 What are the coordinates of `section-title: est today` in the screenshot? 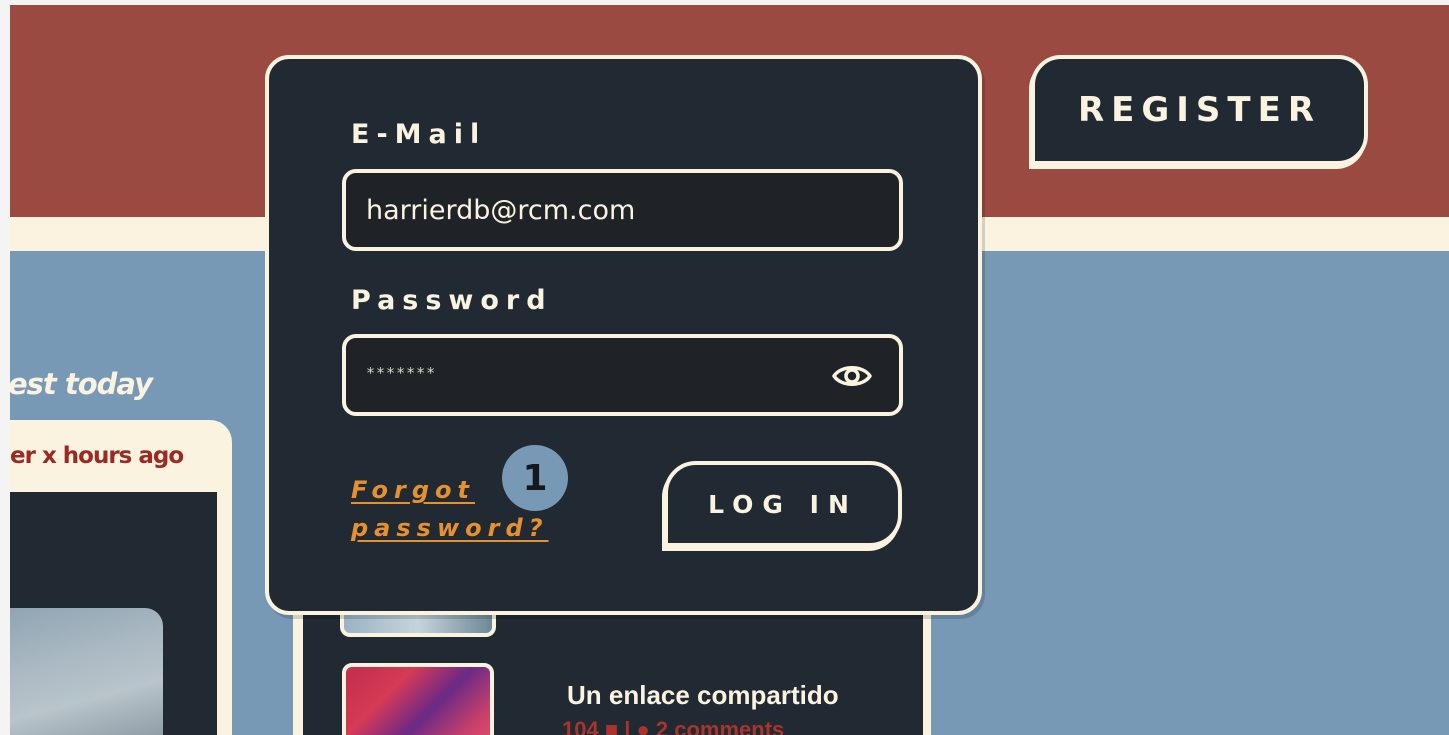 It's located at (81, 384).